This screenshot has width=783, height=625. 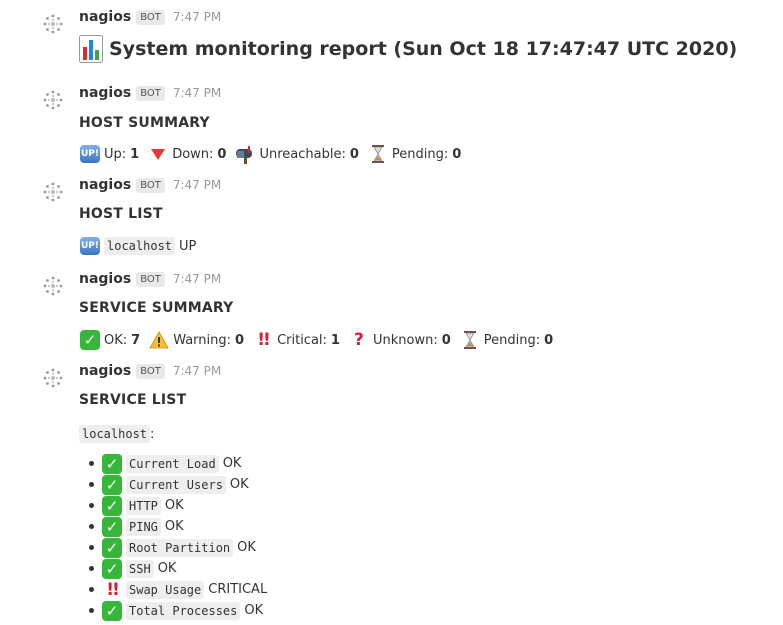 I want to click on question-icon: ?, so click(x=359, y=340).